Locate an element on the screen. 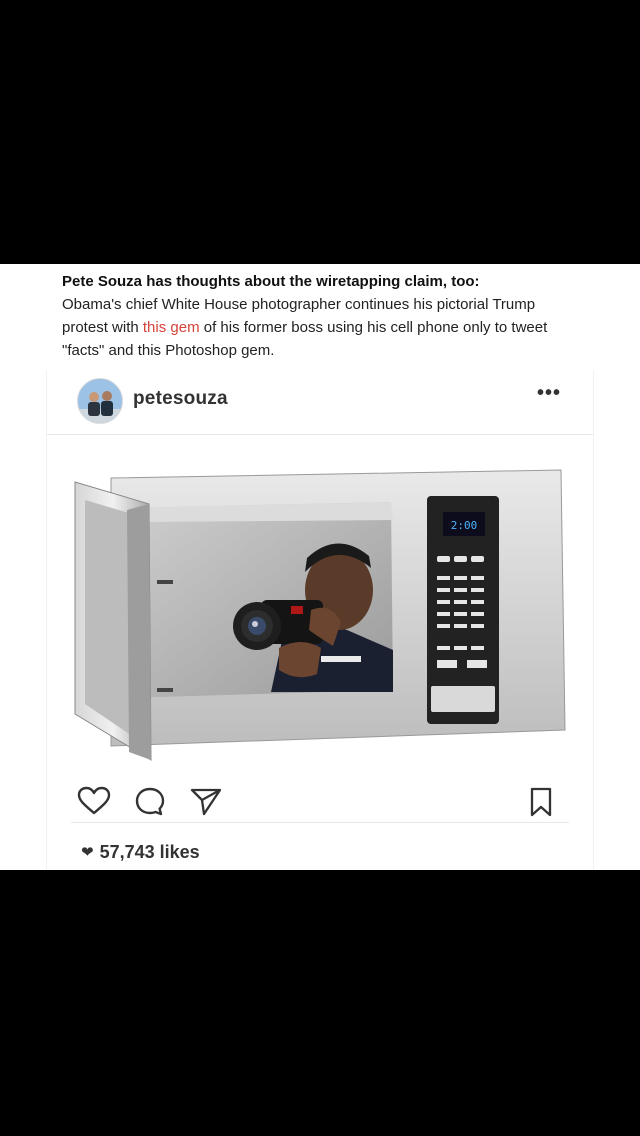  likes-count: ❤ 57,743 likes is located at coordinates (140, 852).